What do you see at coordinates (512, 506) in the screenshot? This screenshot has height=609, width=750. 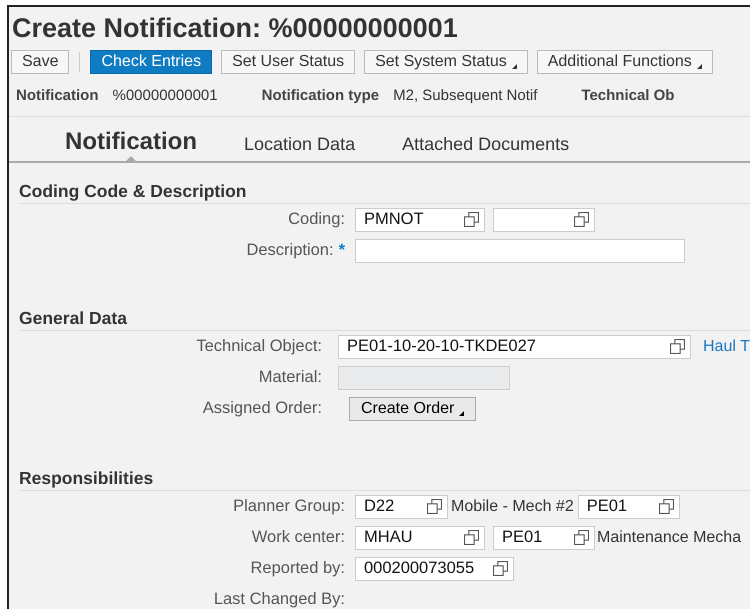 I see `description-text: Mobile - Mech #2` at bounding box center [512, 506].